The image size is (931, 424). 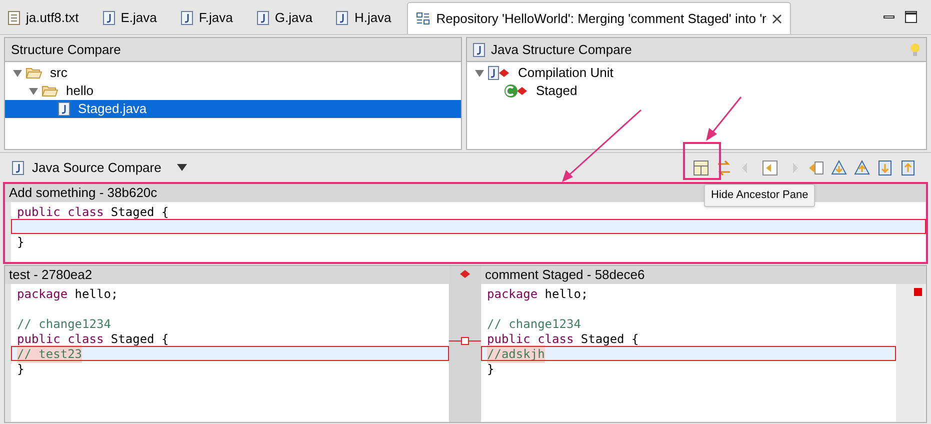 I want to click on panel-title: Structure Compare, so click(x=66, y=49).